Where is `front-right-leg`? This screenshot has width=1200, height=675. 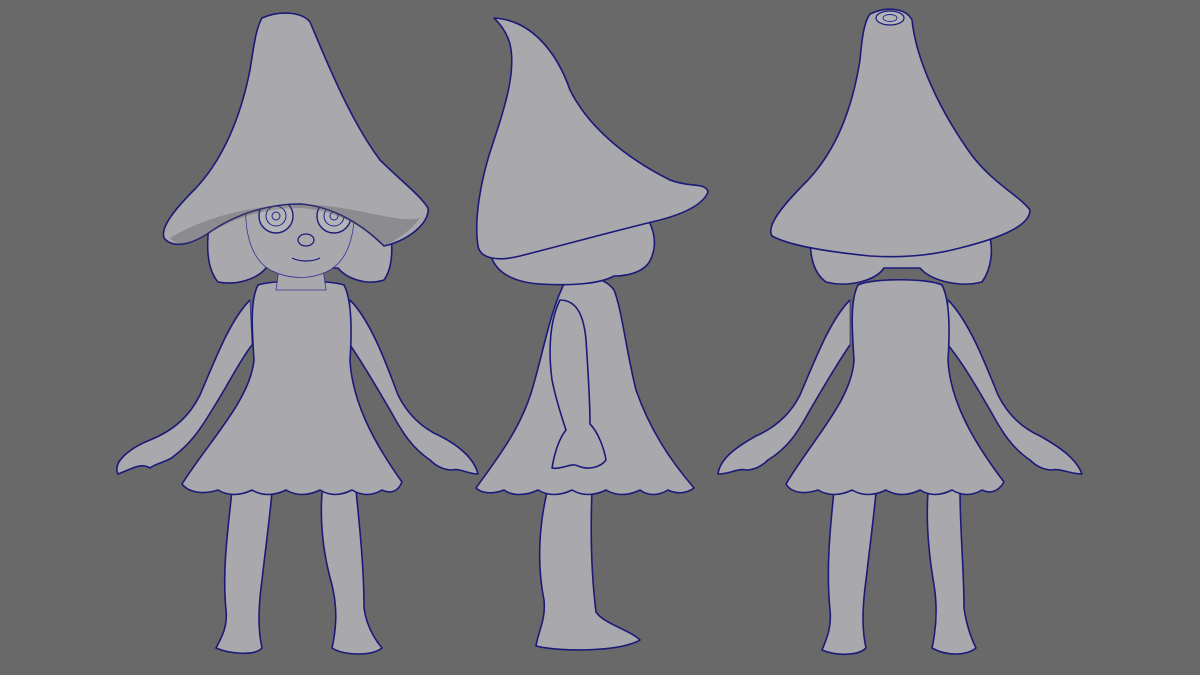 front-right-leg is located at coordinates (351, 572).